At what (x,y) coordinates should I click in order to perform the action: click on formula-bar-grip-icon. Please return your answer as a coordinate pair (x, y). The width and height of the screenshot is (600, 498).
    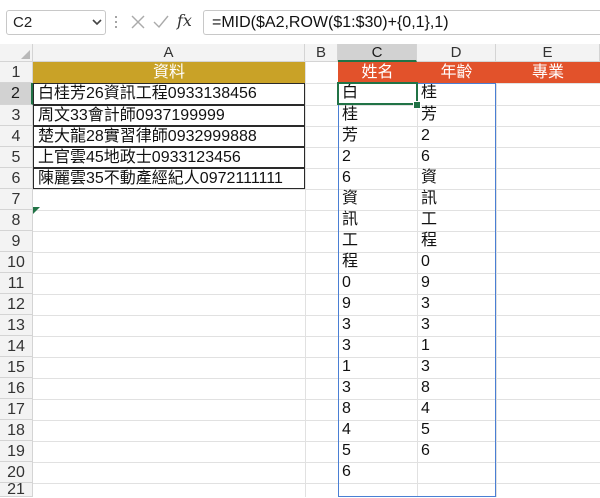
    Looking at the image, I should click on (116, 22).